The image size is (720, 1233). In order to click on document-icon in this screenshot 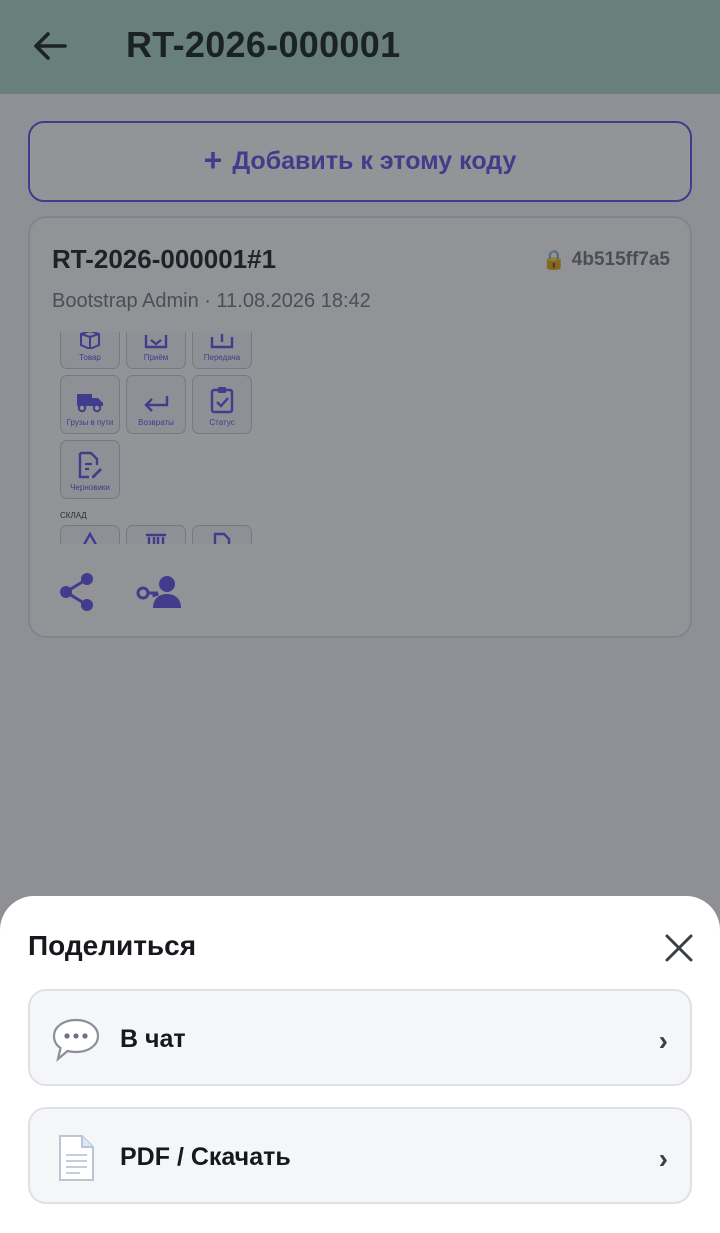, I will do `click(76, 1158)`.